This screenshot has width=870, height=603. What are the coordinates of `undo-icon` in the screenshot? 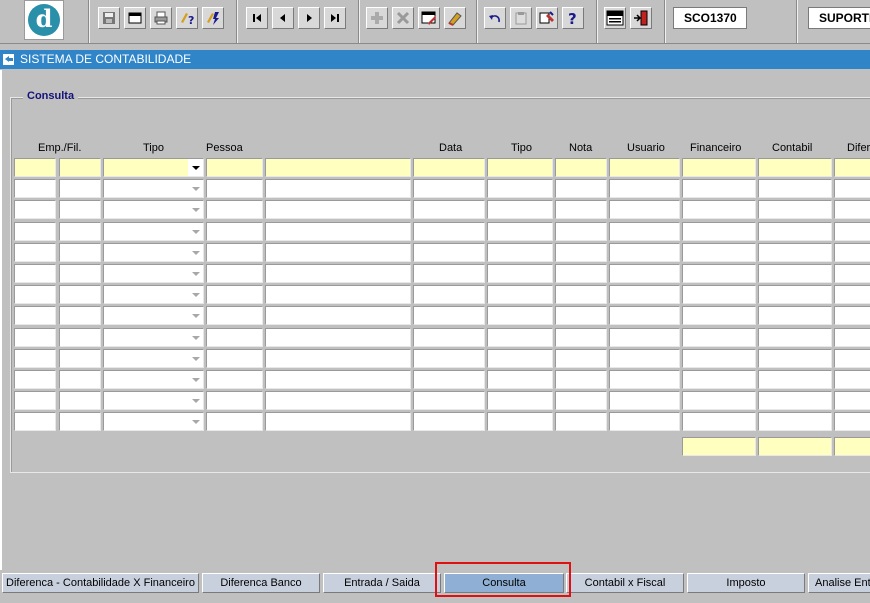 It's located at (495, 18).